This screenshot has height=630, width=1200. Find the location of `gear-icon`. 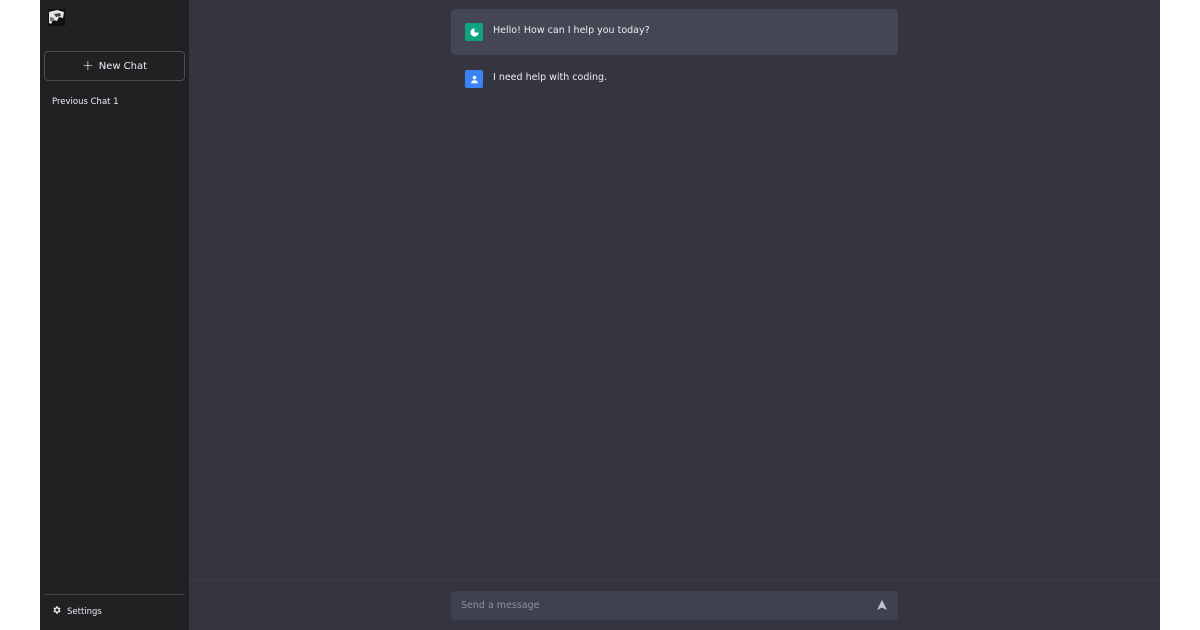

gear-icon is located at coordinates (57, 611).